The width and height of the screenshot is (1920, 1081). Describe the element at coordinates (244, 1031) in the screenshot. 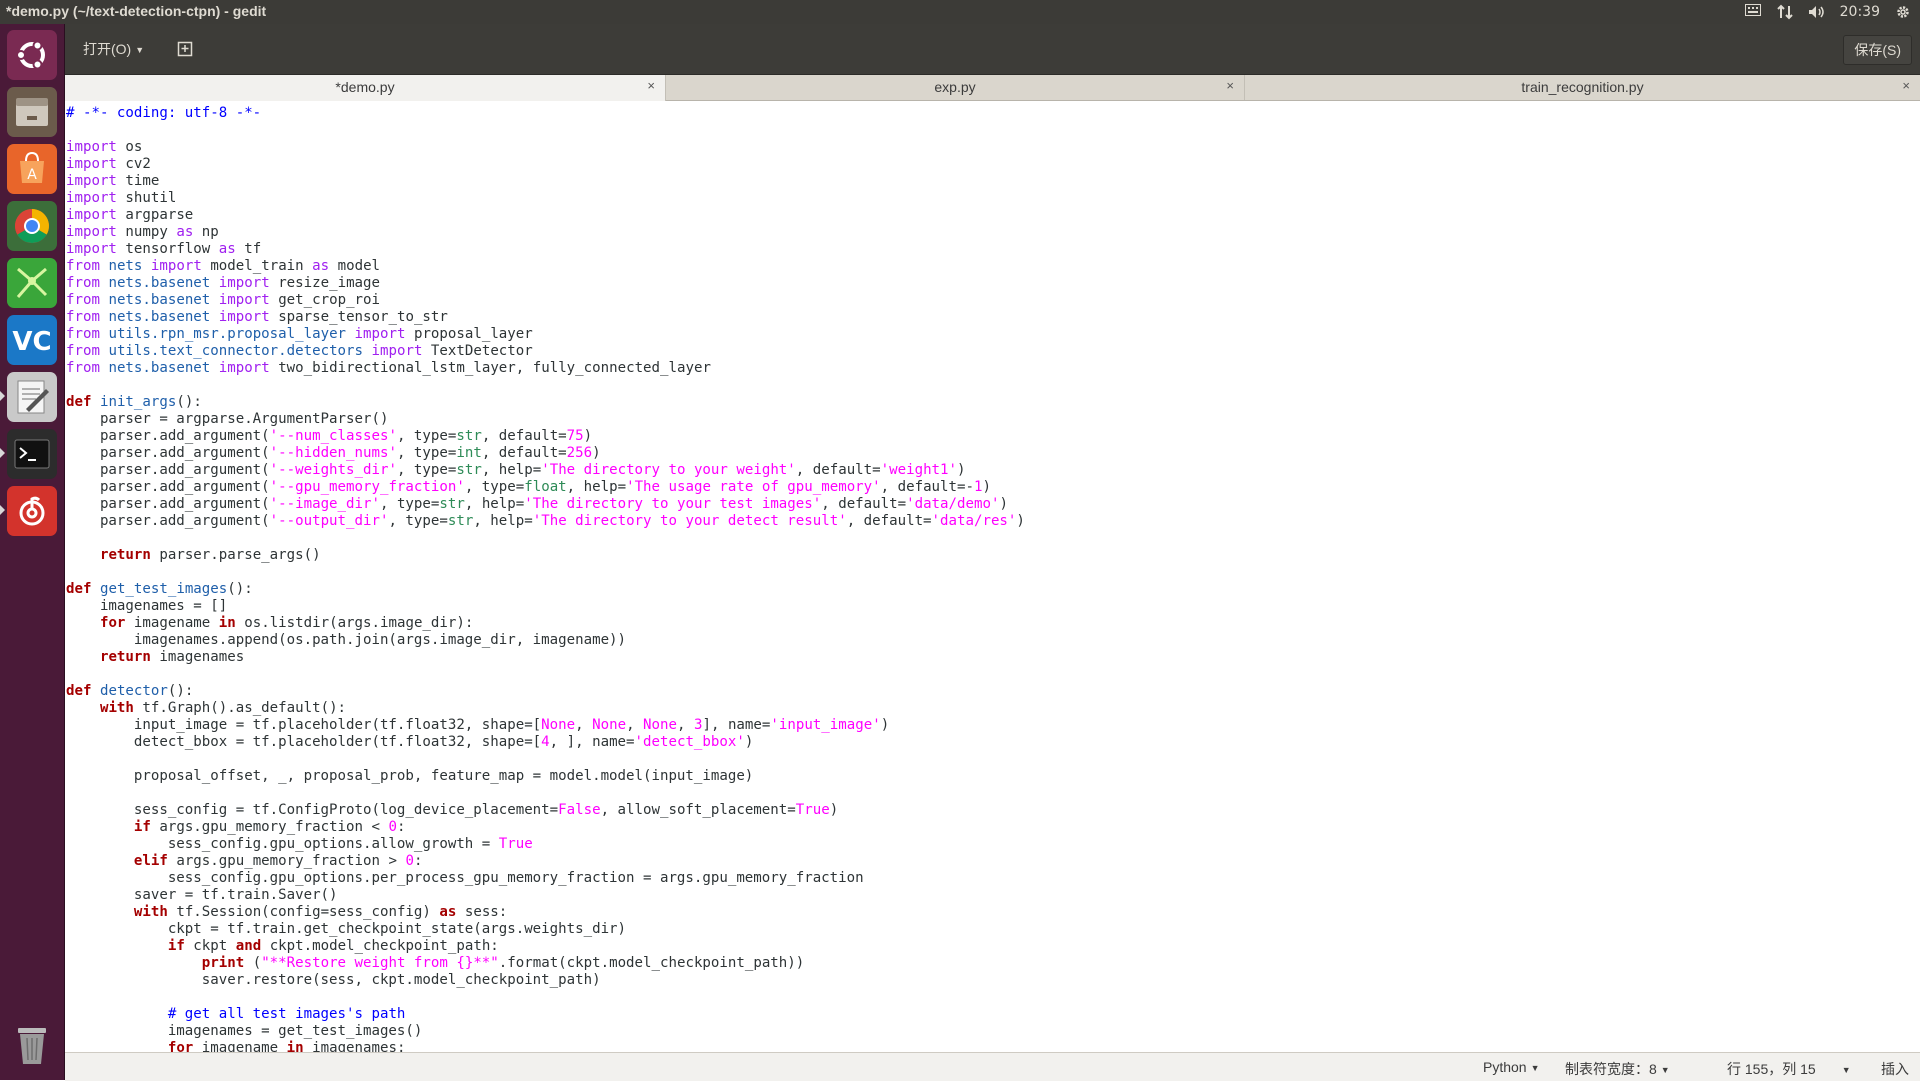

I see `code-line: imagenames = get_test_images()` at that location.